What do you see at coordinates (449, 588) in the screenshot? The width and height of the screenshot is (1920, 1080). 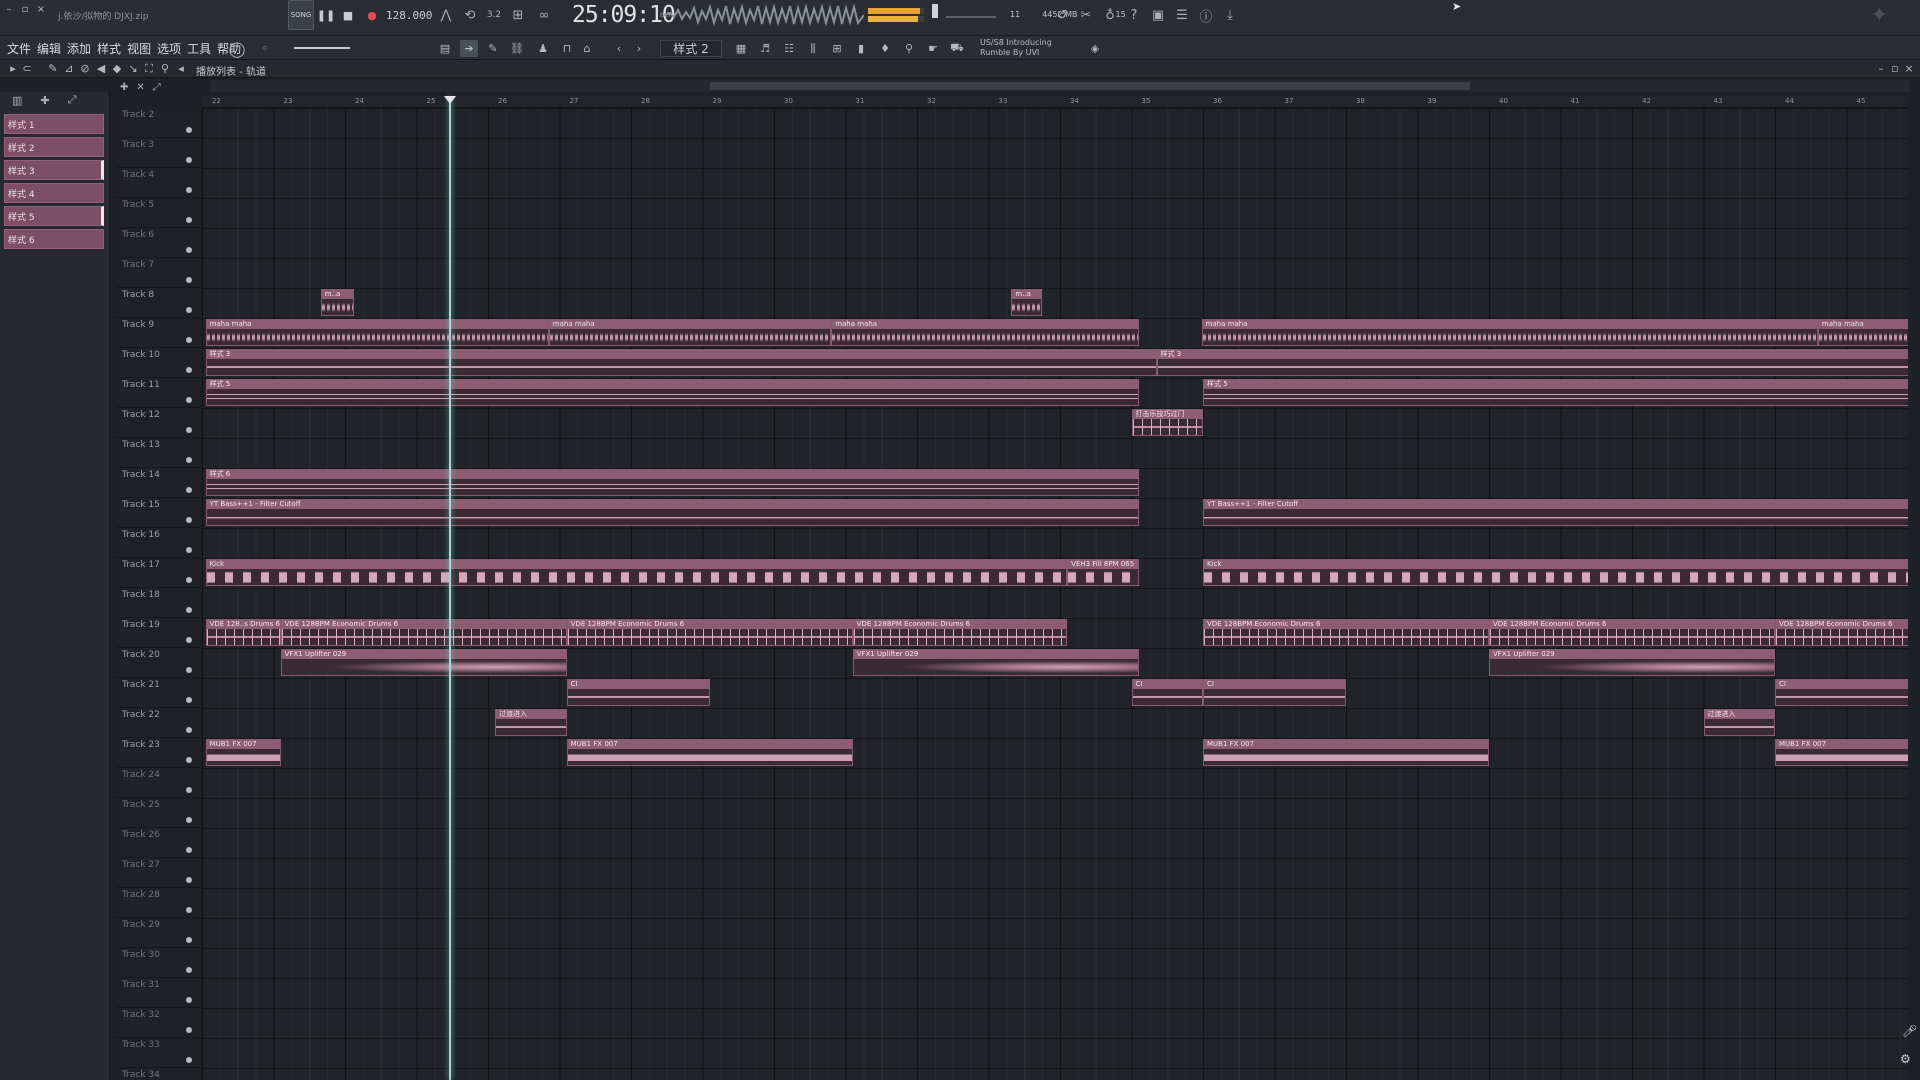 I see `playhead` at bounding box center [449, 588].